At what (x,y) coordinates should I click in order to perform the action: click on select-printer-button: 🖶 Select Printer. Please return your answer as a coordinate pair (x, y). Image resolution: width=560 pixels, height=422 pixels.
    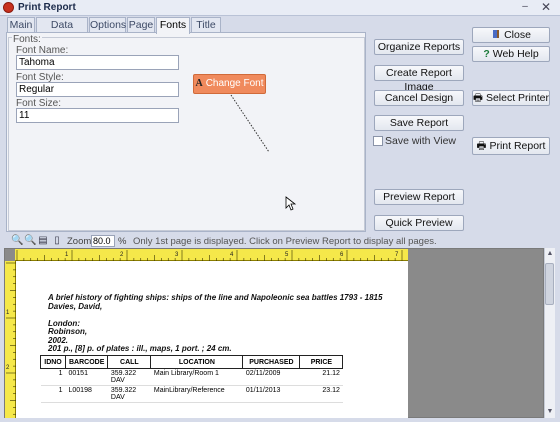
    Looking at the image, I should click on (511, 98).